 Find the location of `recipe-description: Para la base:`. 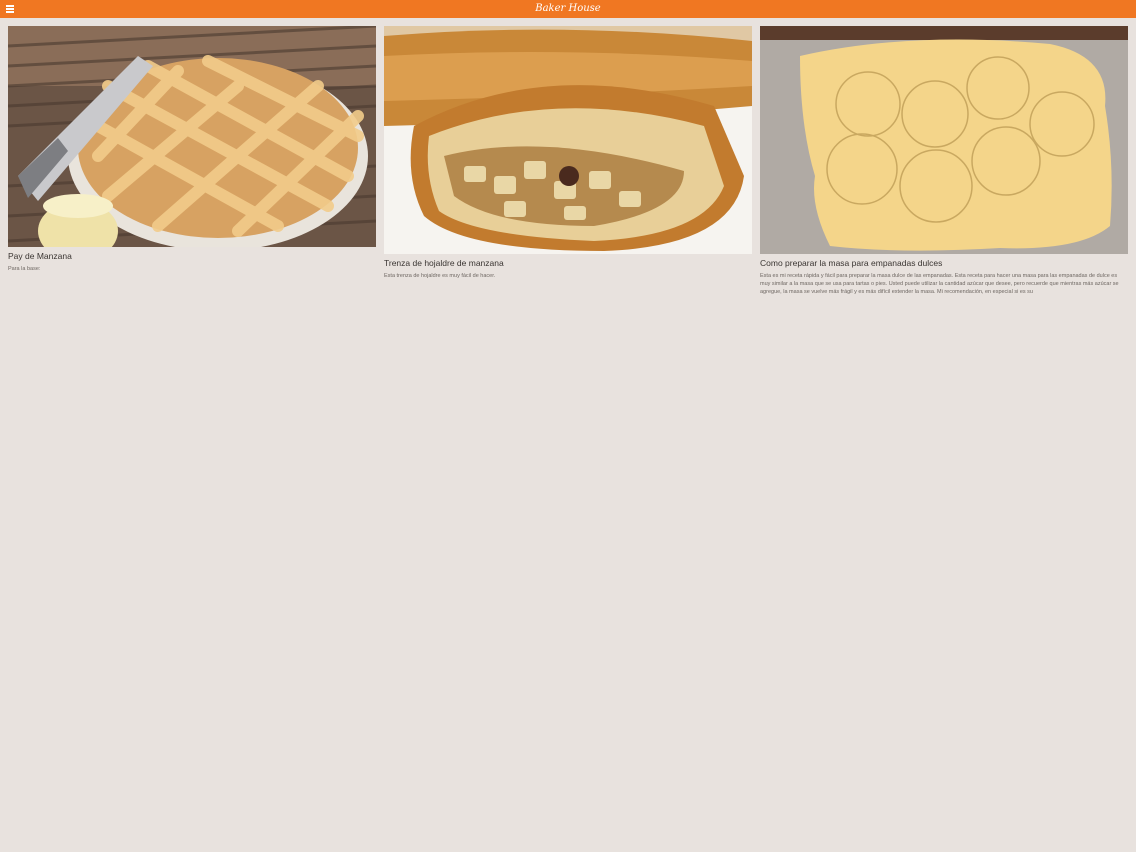

recipe-description: Para la base: is located at coordinates (24, 269).